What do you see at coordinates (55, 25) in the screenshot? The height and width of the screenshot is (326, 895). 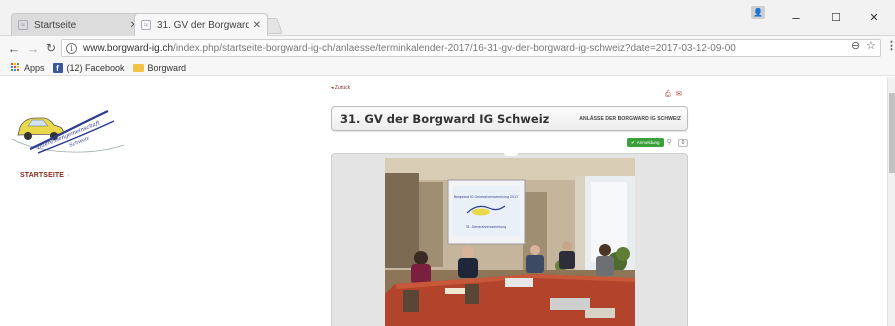 I see `tab-title: Startseite` at bounding box center [55, 25].